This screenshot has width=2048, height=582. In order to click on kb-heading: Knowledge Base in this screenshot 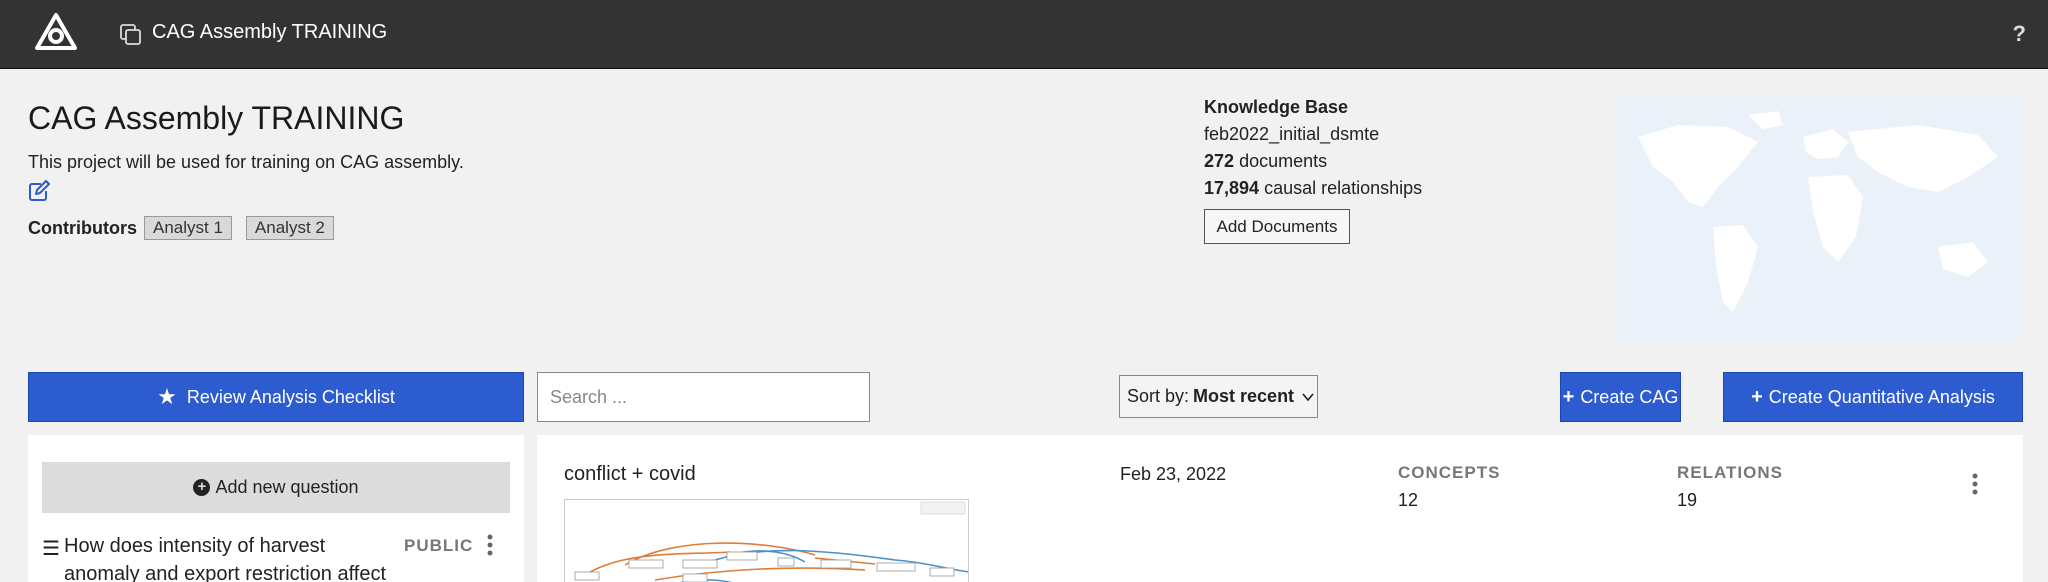, I will do `click(1276, 107)`.